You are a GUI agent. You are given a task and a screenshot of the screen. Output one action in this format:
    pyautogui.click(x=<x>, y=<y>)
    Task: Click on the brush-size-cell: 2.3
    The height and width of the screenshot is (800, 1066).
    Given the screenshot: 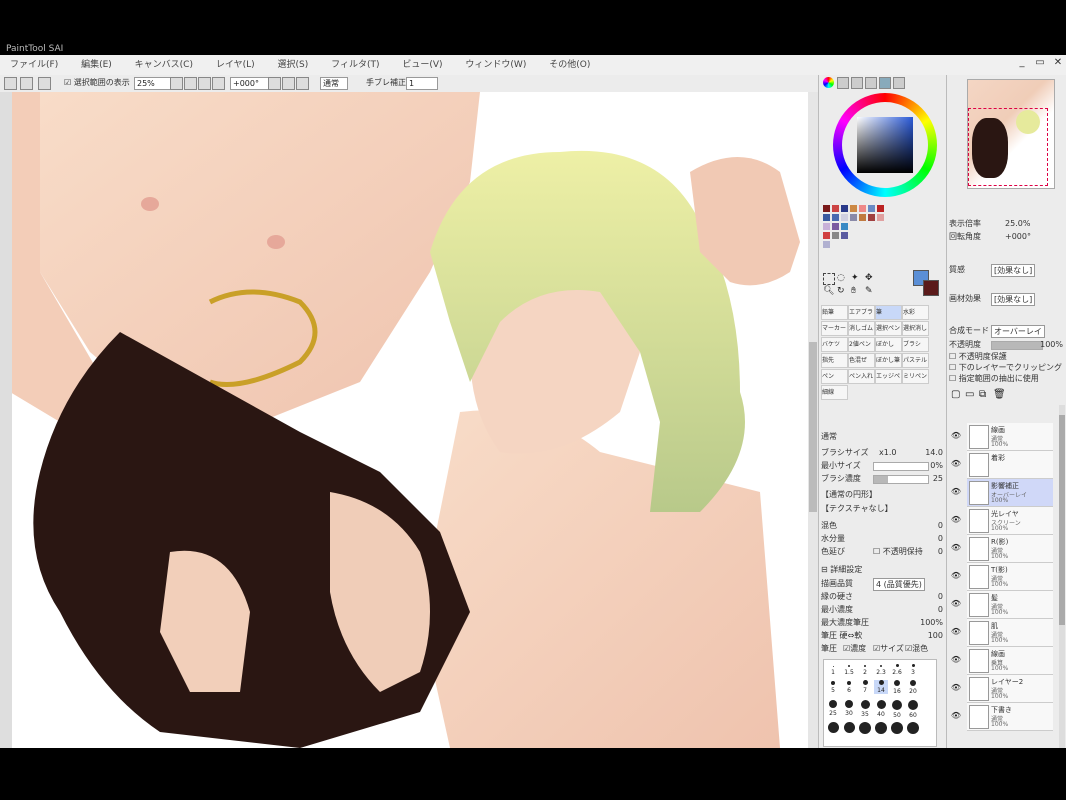 What is the action you would take?
    pyautogui.click(x=881, y=669)
    